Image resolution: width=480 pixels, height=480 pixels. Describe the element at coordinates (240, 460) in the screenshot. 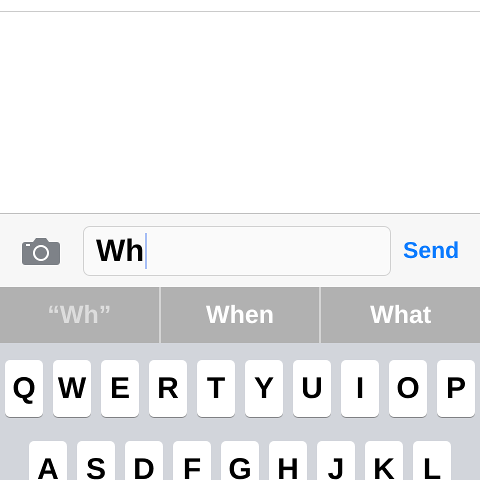

I see `keyboard-key: G` at that location.